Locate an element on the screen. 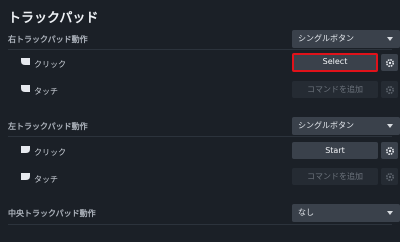  left-pad-click-settings-button is located at coordinates (389, 150).